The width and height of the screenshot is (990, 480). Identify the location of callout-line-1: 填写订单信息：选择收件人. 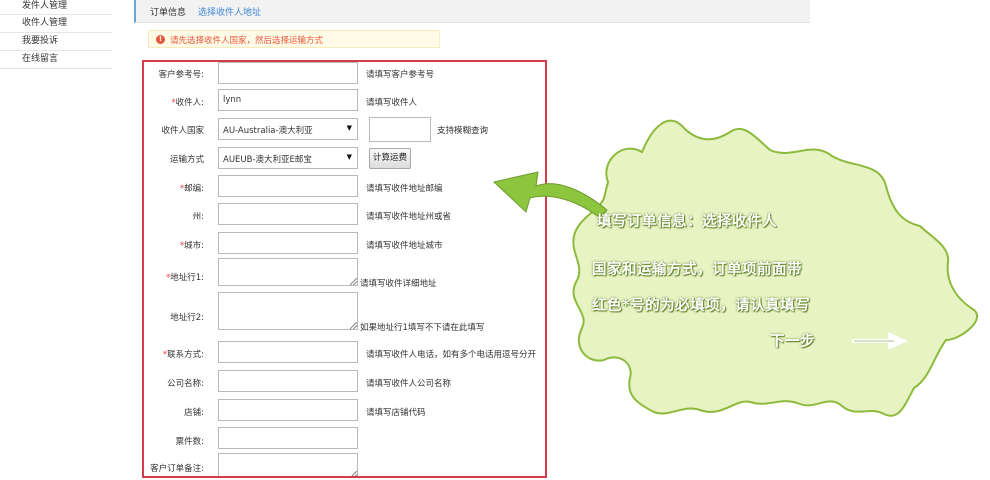
(687, 221).